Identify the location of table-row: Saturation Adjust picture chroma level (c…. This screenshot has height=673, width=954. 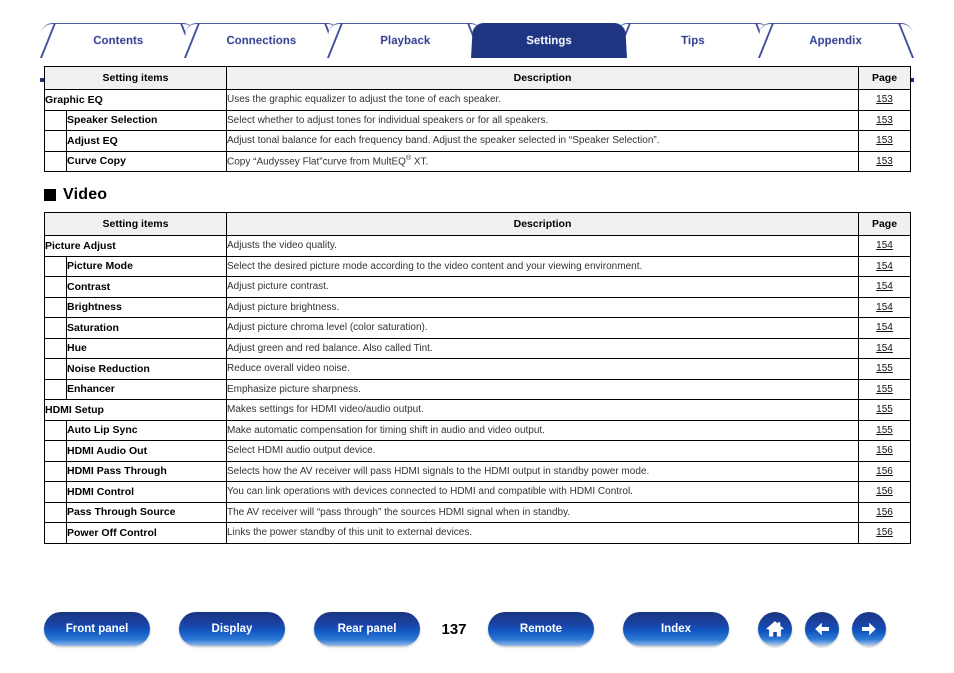
(477, 328).